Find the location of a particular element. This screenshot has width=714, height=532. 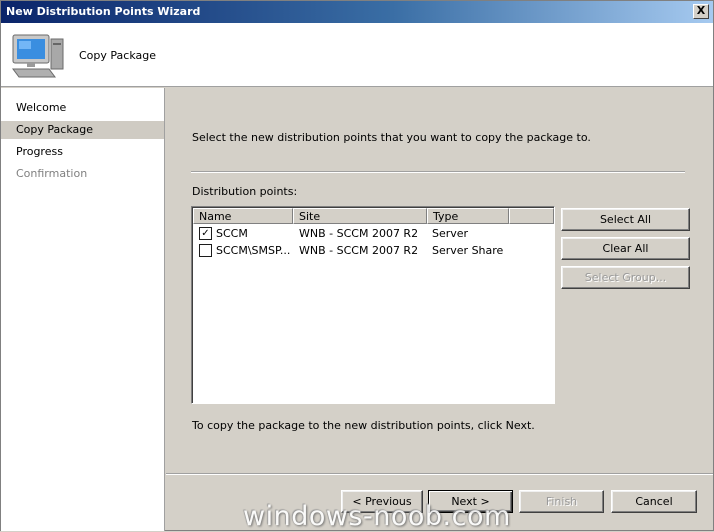

table-row: ✓ SCCM WNB - SCCM 2007 R2 Server is located at coordinates (373, 233).